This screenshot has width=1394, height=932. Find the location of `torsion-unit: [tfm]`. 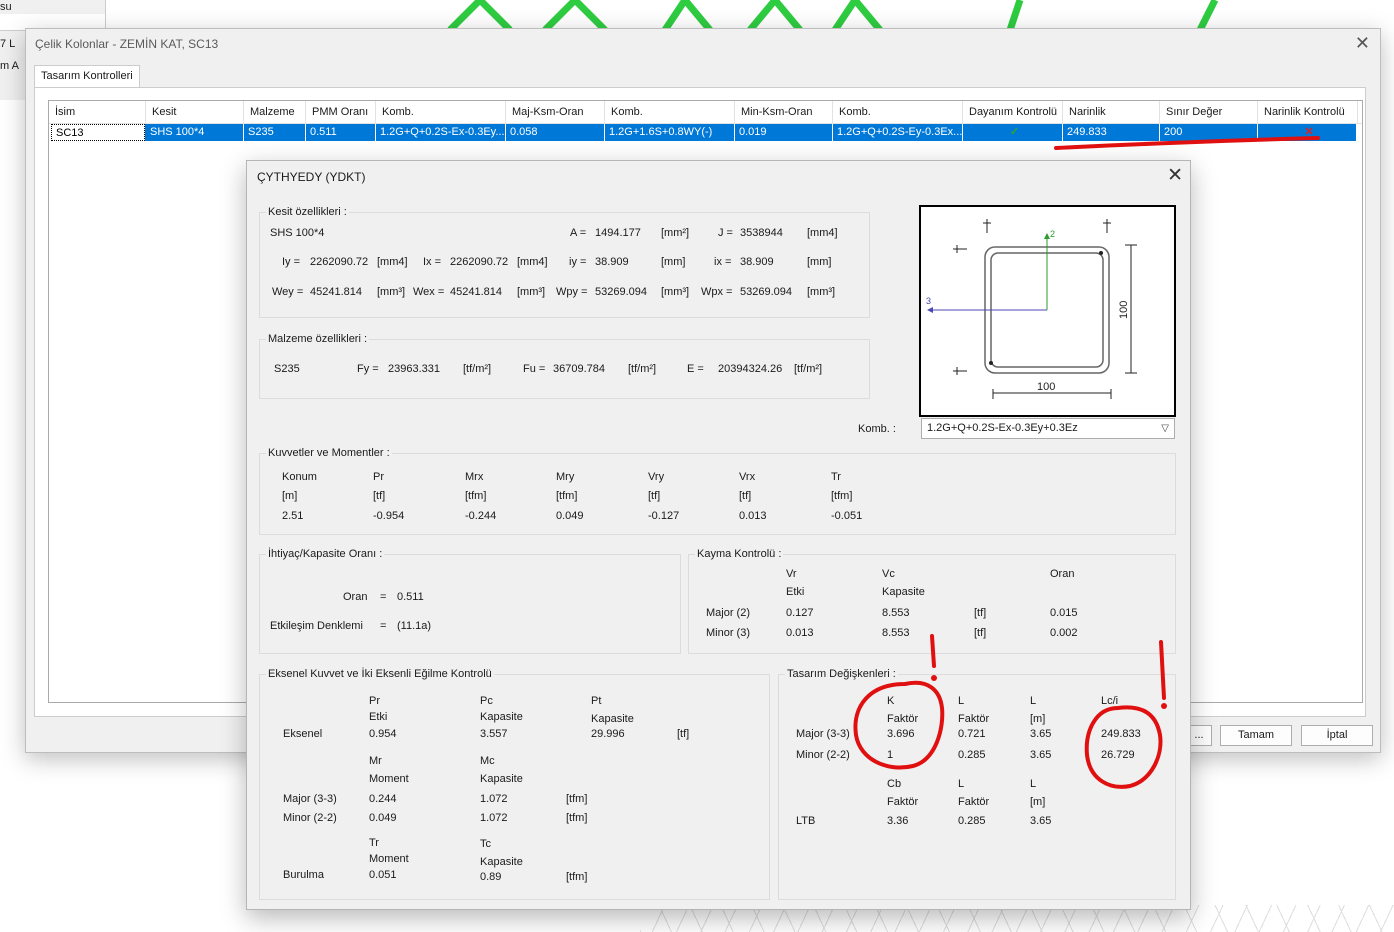

torsion-unit: [tfm] is located at coordinates (577, 877).